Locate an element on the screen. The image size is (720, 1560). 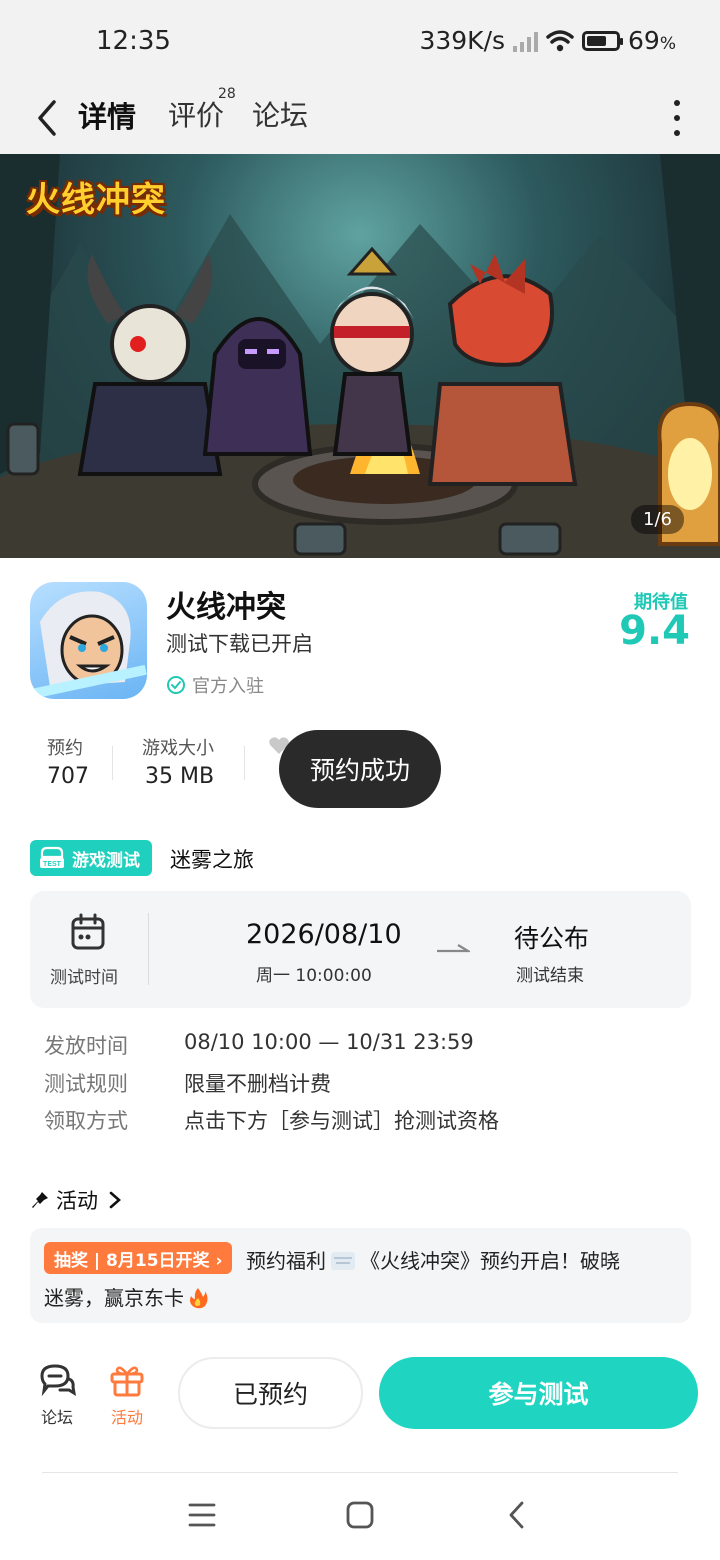
arrow-right-icon is located at coordinates (453, 948).